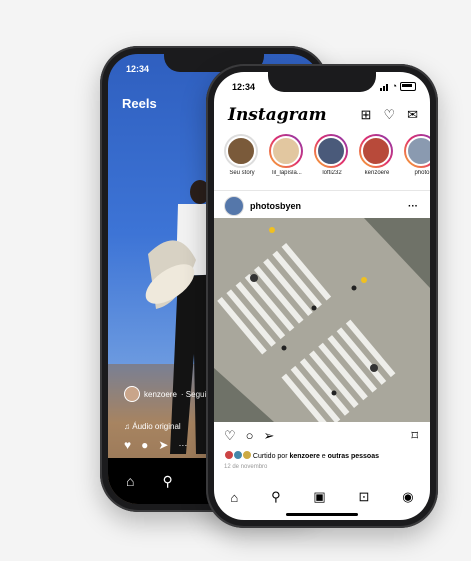 This screenshot has height=561, width=471. I want to click on liked-user: kenzoere, so click(304, 456).